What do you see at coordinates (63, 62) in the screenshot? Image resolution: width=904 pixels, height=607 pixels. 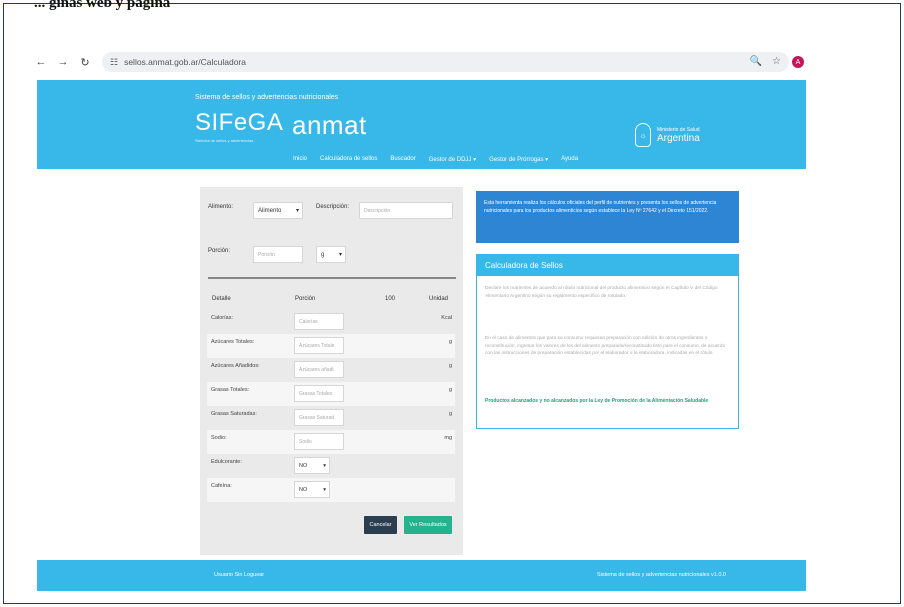 I see `forward-icon: →` at bounding box center [63, 62].